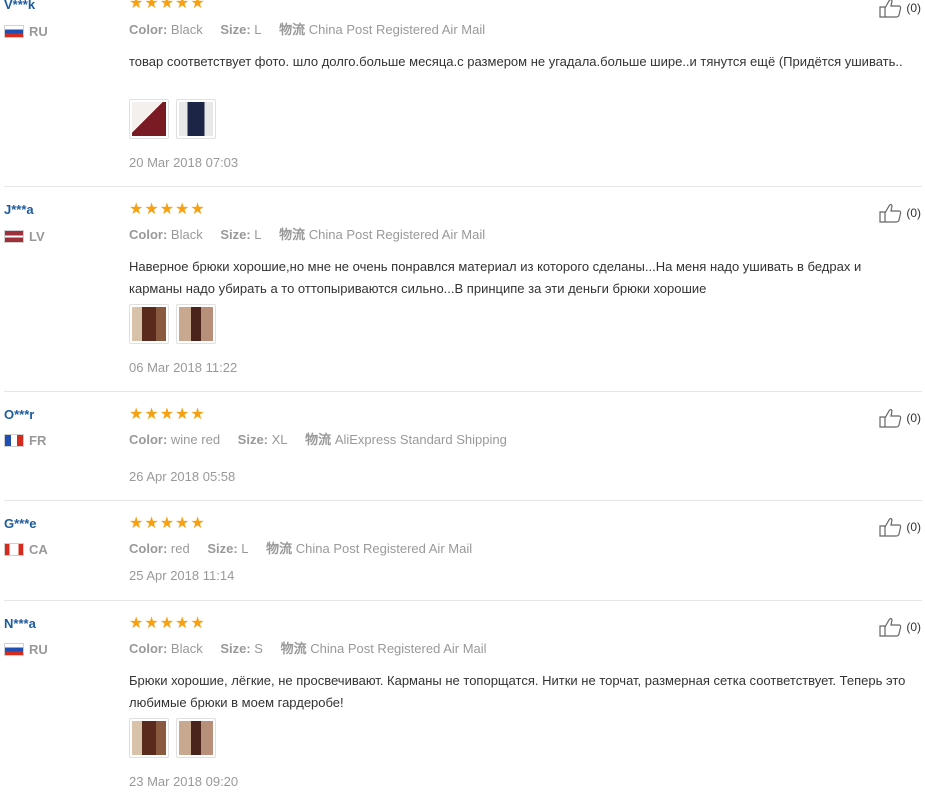 The image size is (925, 799). I want to click on reviewer-name: G***e, so click(20, 523).